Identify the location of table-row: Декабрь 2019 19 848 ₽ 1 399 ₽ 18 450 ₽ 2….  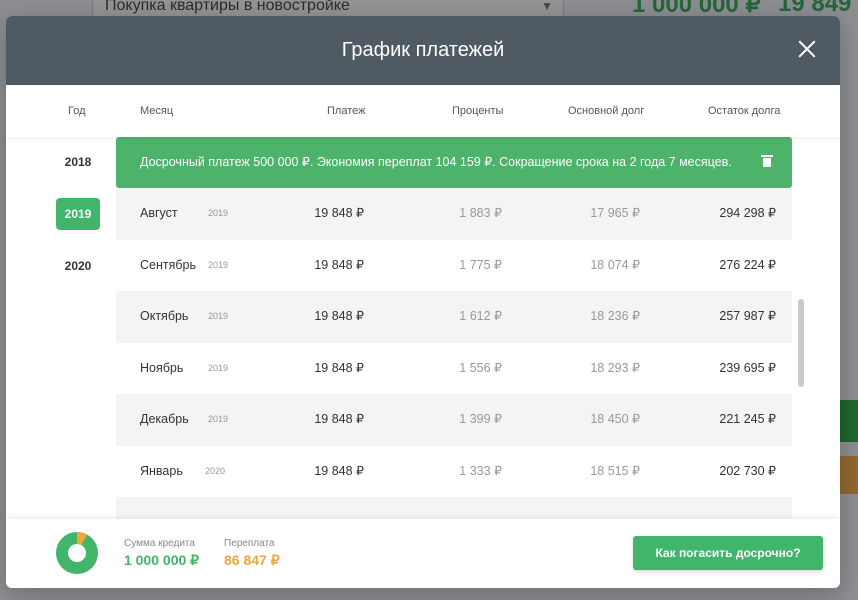
(454, 420).